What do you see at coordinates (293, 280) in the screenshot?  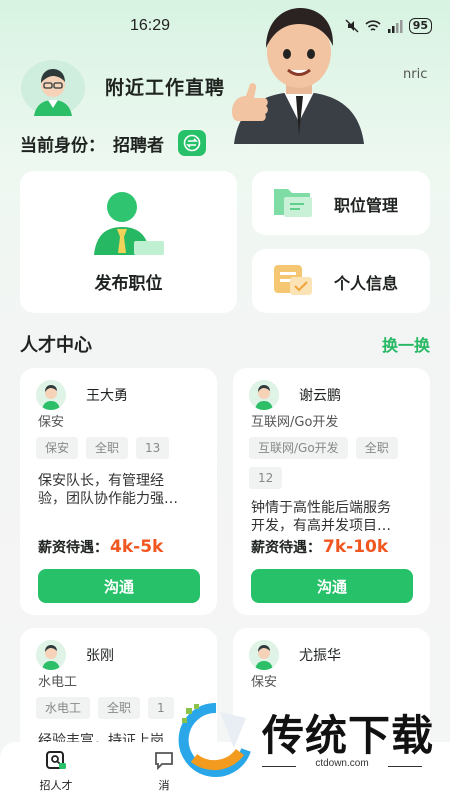 I see `profile-doc-icon` at bounding box center [293, 280].